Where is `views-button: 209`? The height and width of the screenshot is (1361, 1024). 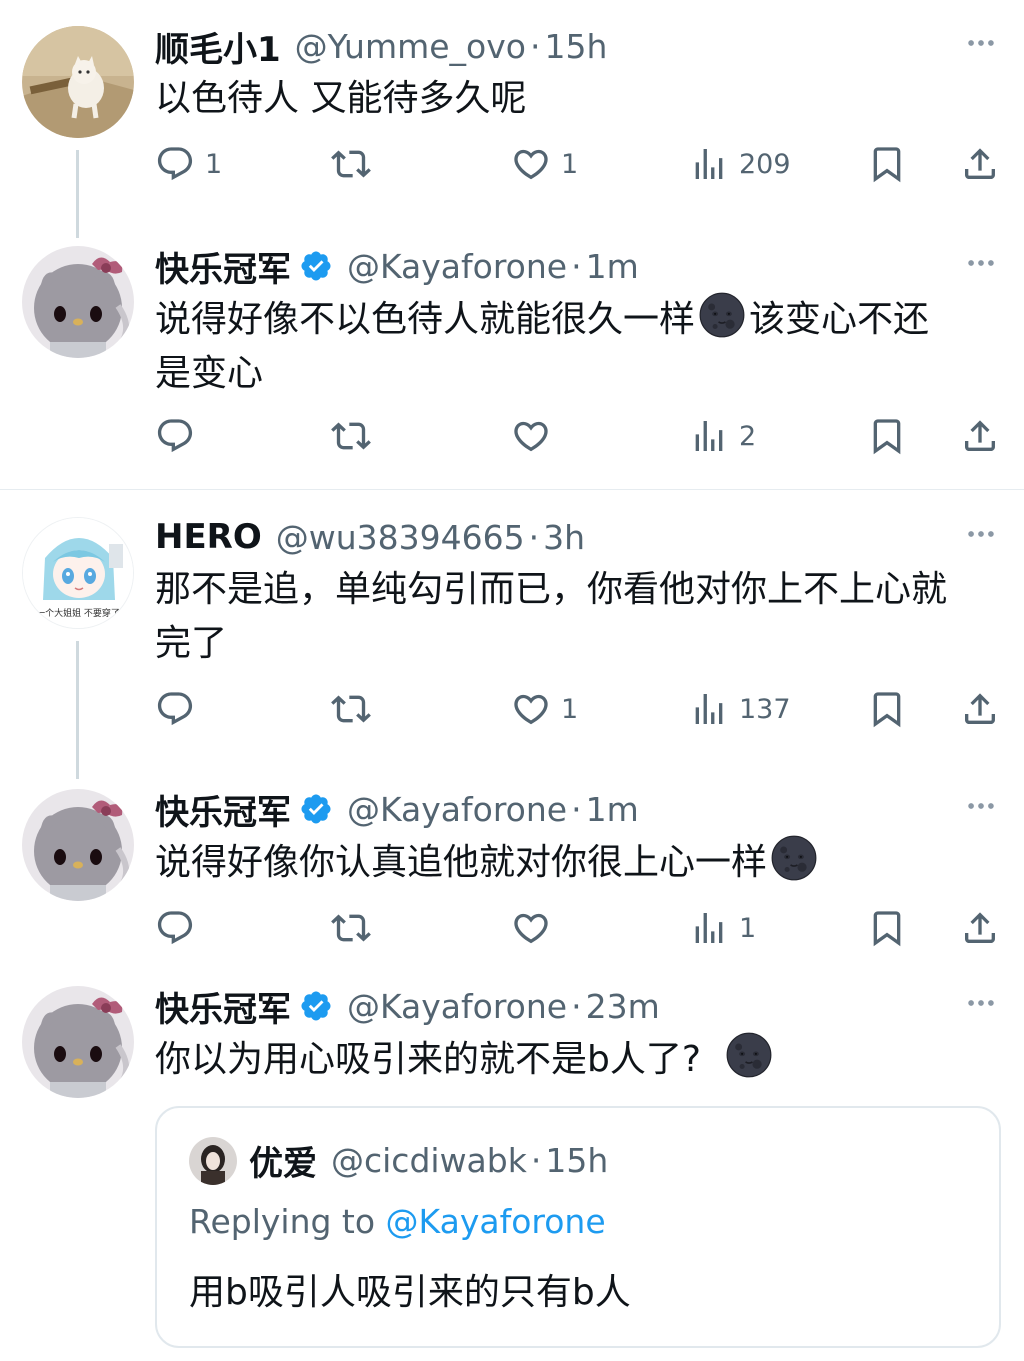 views-button: 209 is located at coordinates (740, 164).